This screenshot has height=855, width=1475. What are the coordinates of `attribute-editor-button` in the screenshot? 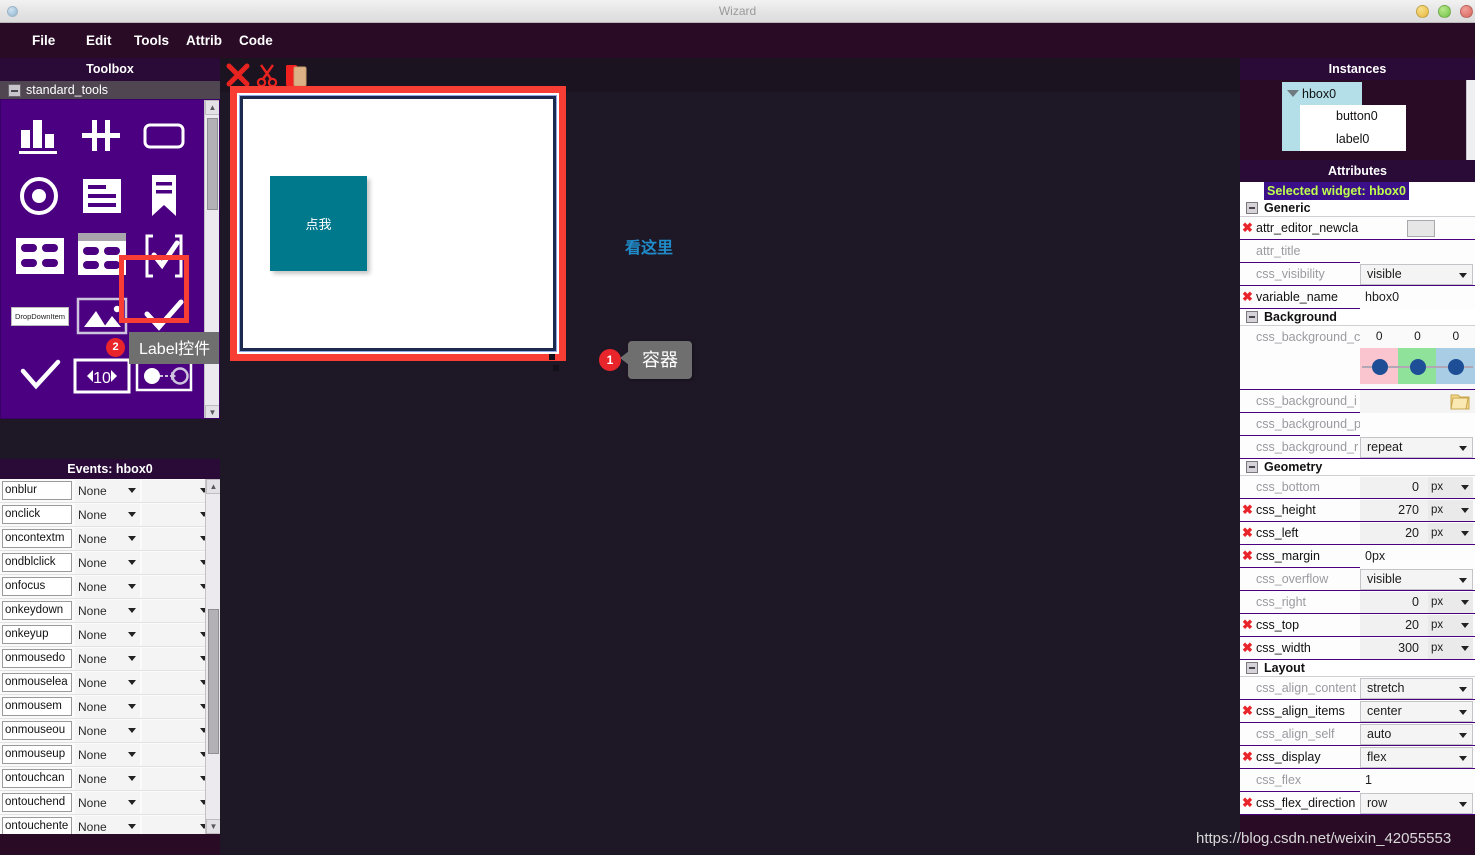 It's located at (1421, 228).